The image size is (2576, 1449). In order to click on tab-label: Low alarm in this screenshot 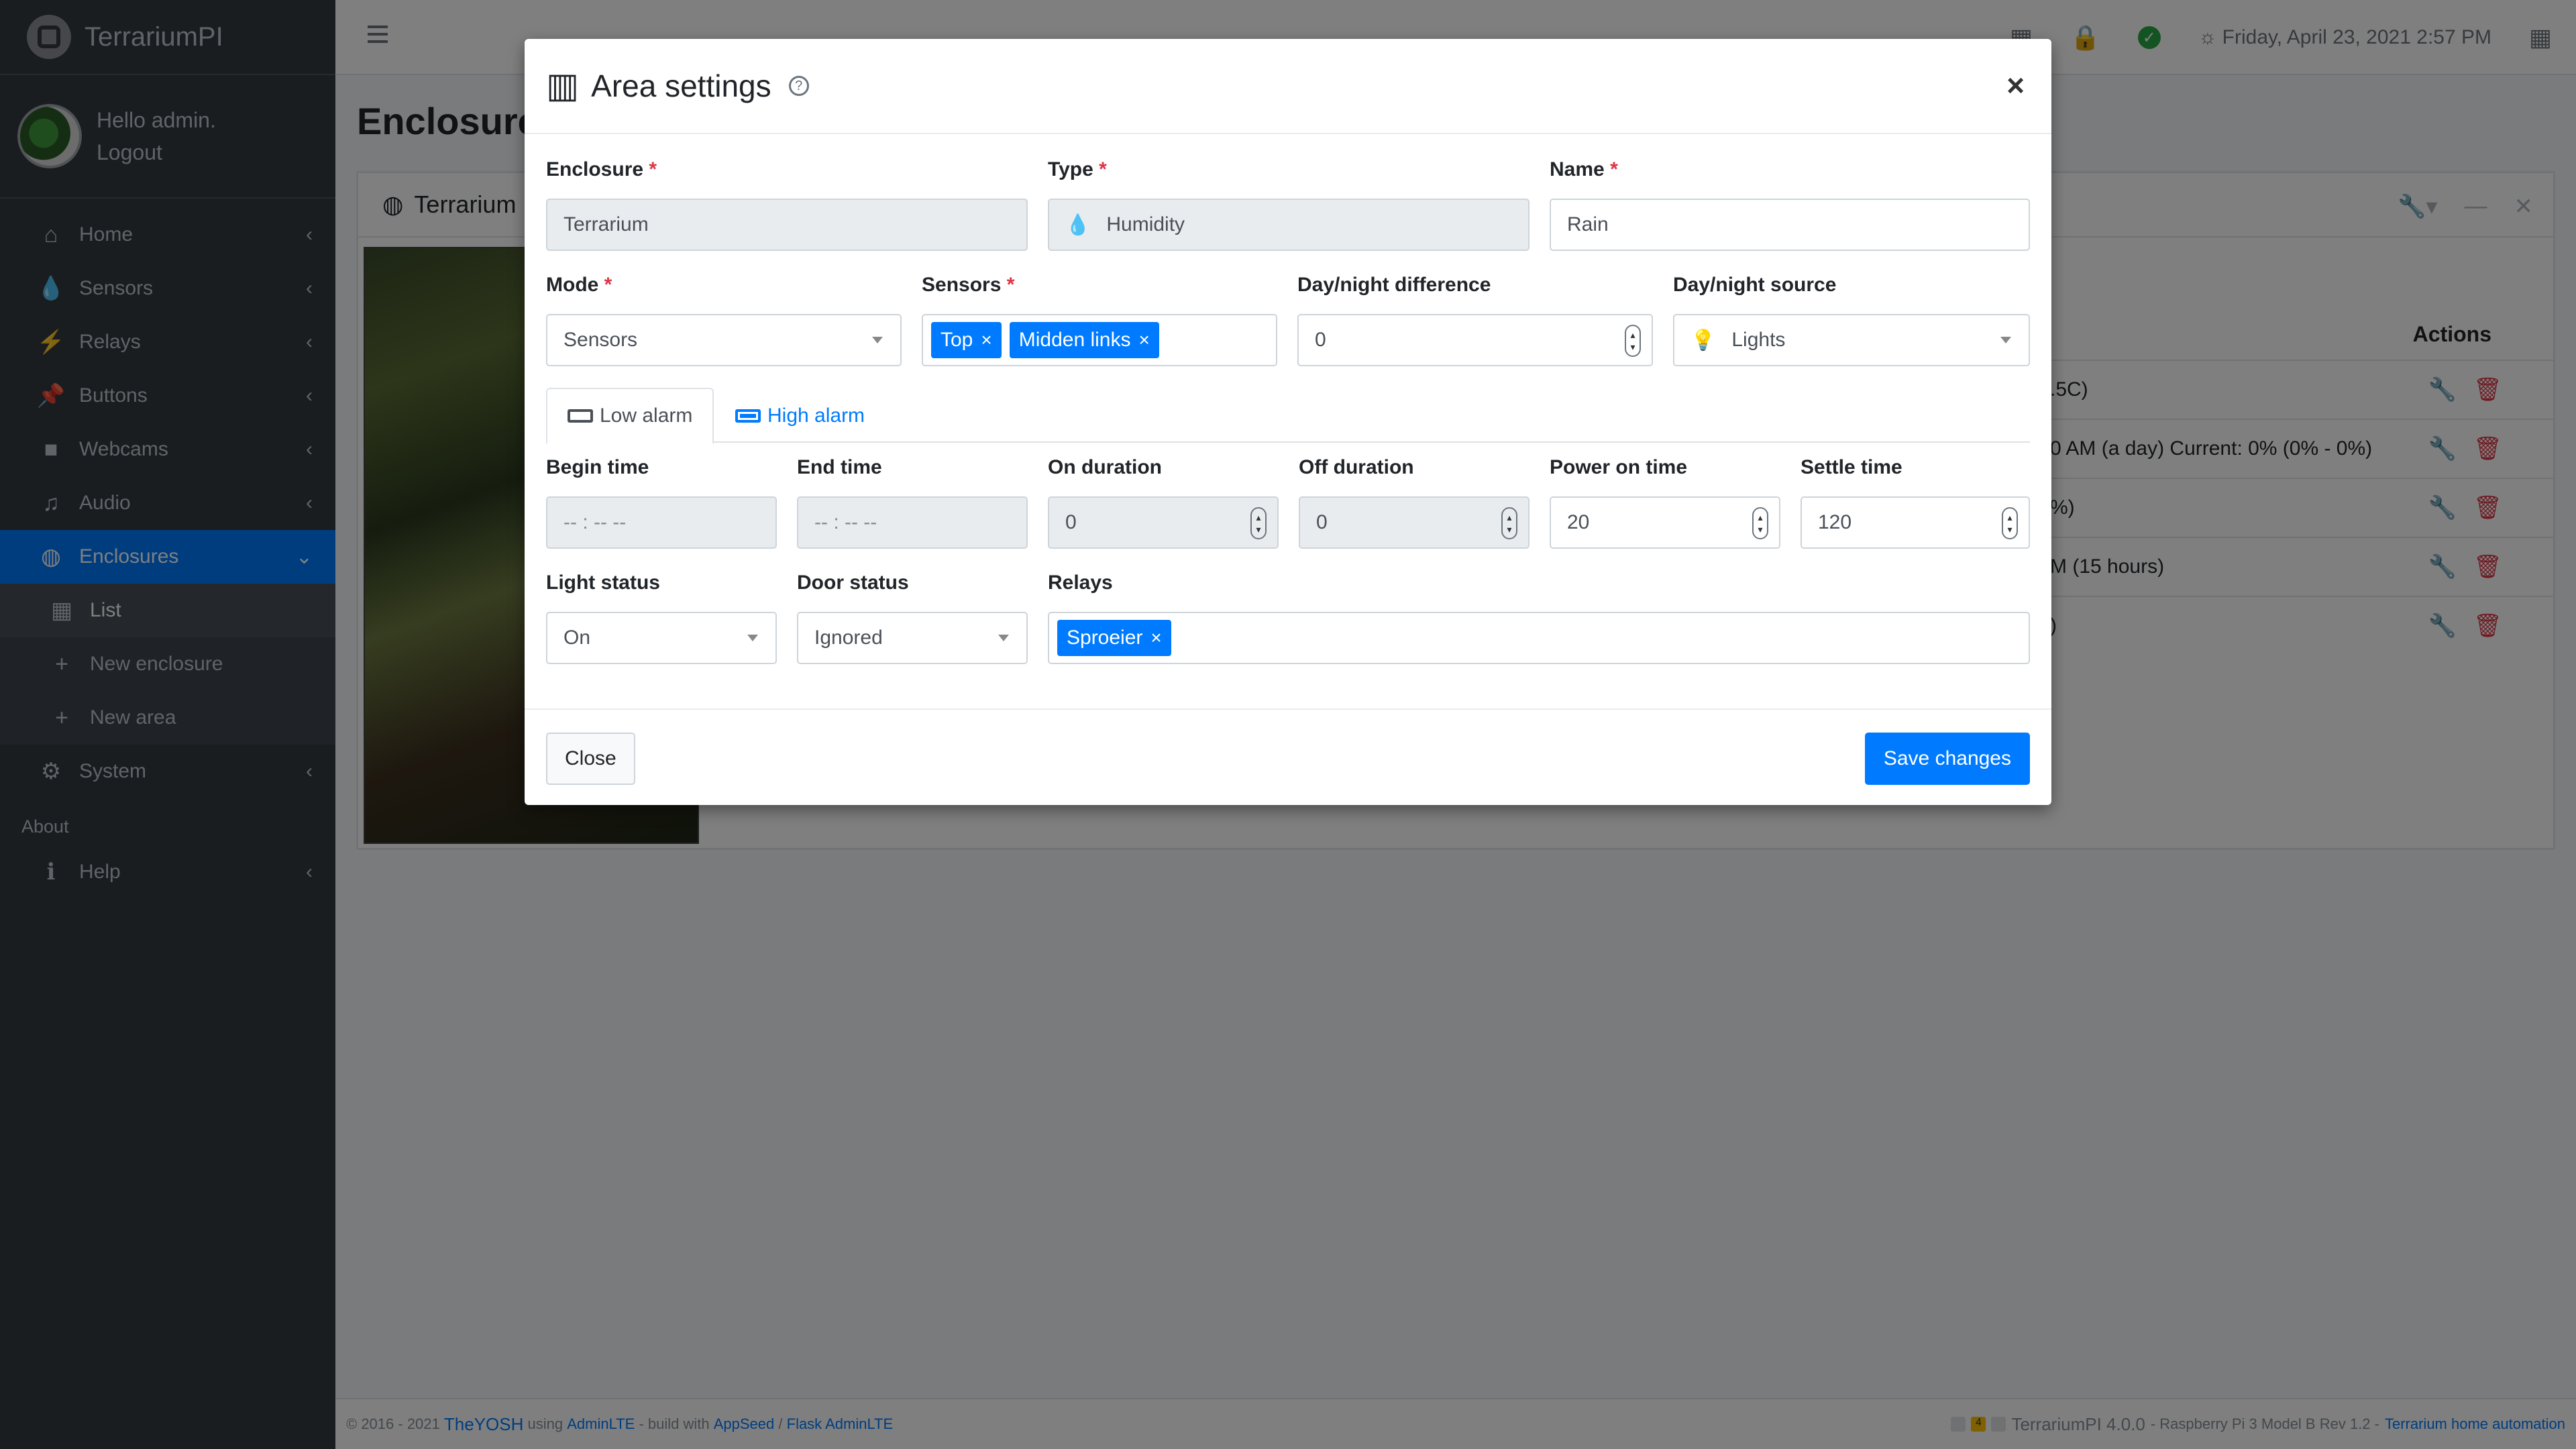, I will do `click(646, 416)`.